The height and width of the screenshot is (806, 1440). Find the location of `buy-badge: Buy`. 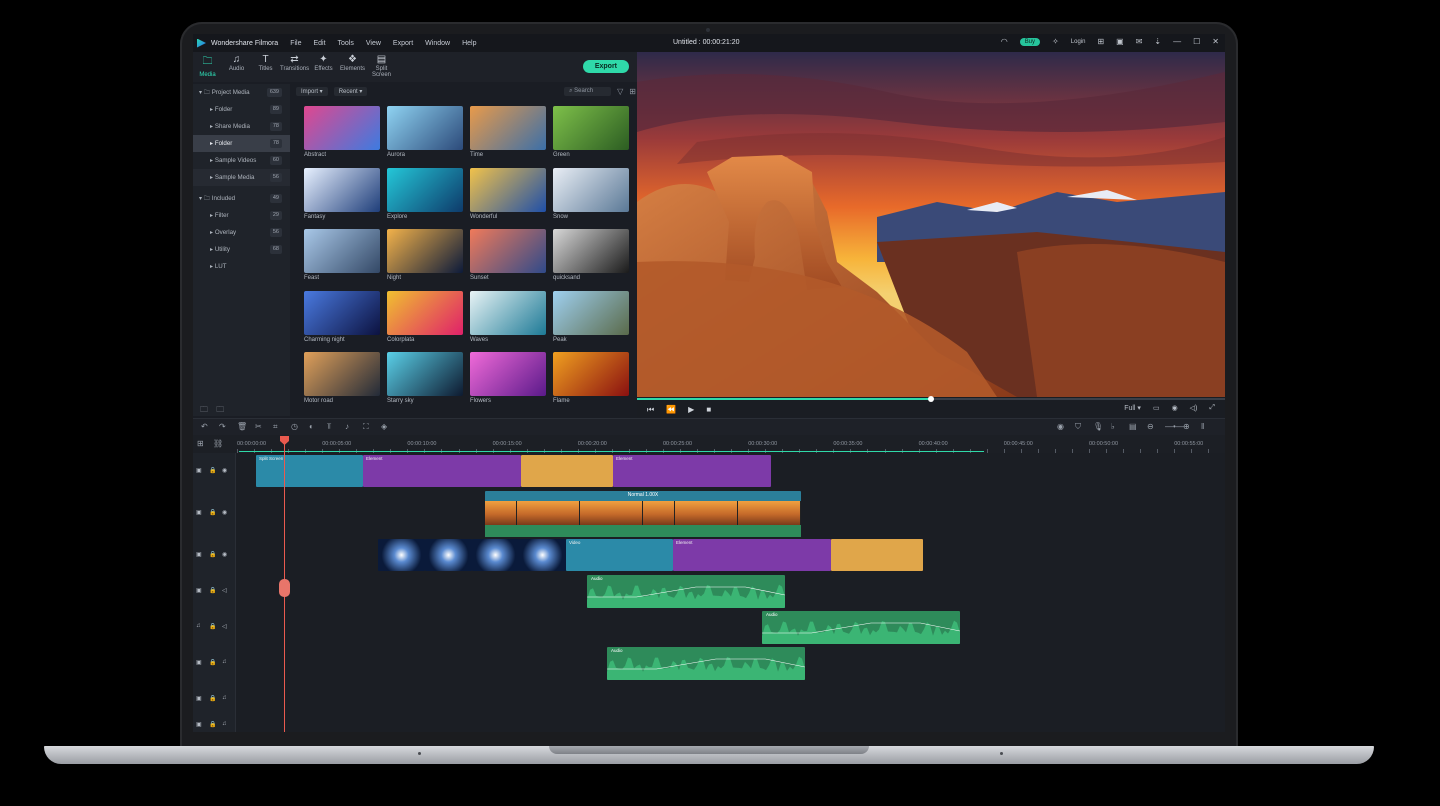

buy-badge: Buy is located at coordinates (1030, 41).